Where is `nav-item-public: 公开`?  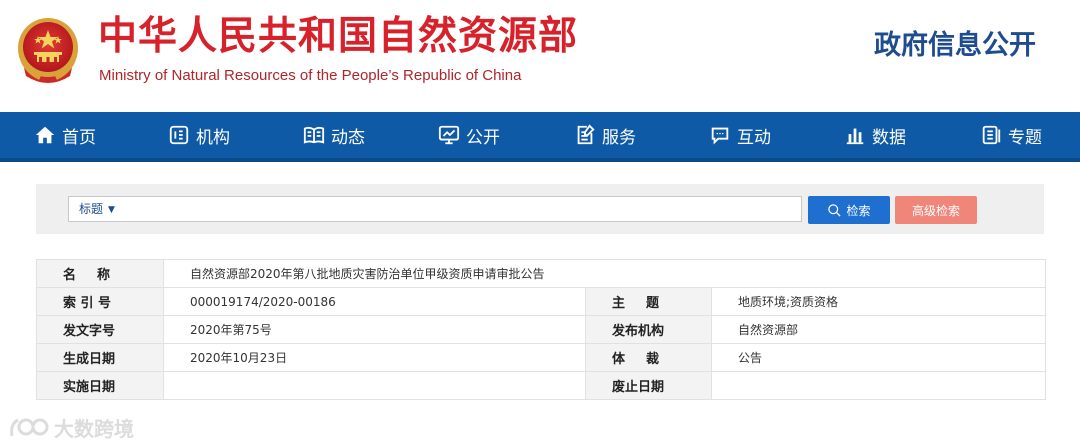 nav-item-public: 公开 is located at coordinates (469, 135).